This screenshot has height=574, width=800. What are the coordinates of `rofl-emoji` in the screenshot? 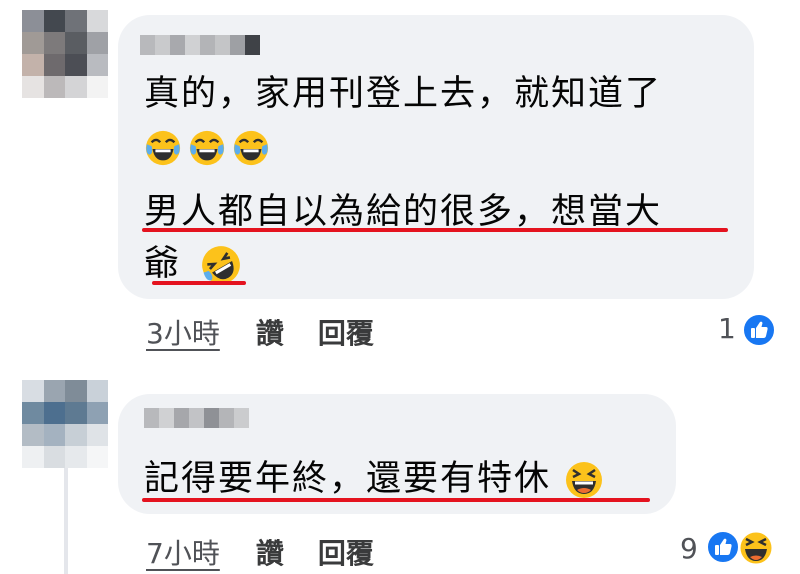 It's located at (221, 265).